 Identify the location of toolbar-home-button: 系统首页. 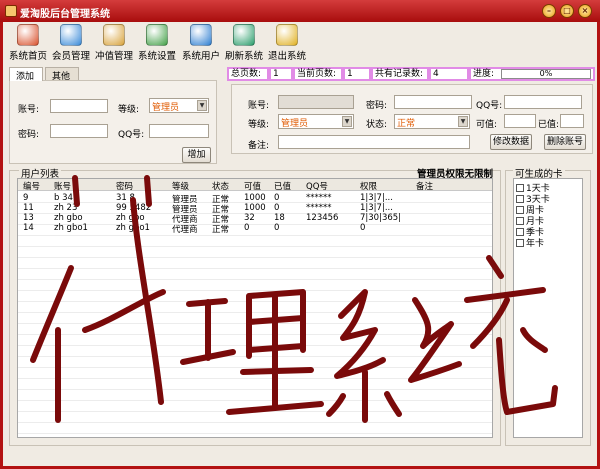
(28, 43).